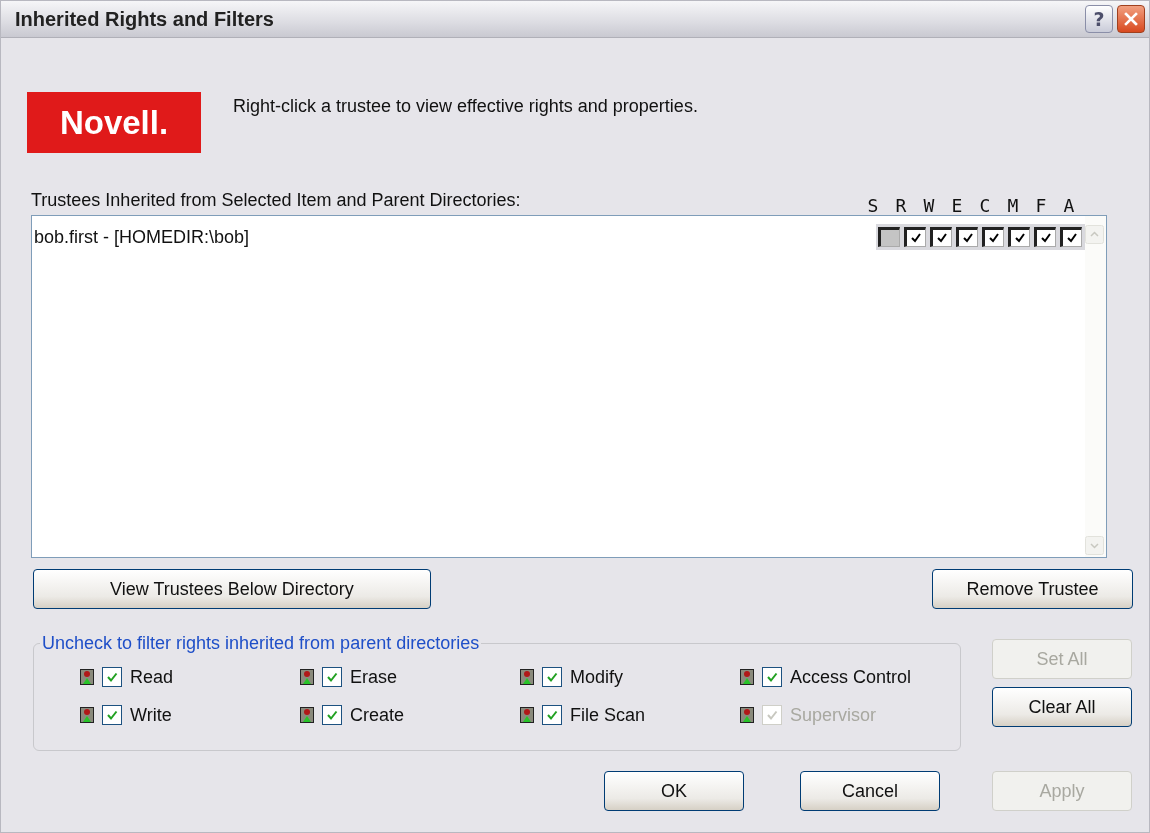 The height and width of the screenshot is (833, 1150). What do you see at coordinates (957, 206) in the screenshot?
I see `column-header: E` at bounding box center [957, 206].